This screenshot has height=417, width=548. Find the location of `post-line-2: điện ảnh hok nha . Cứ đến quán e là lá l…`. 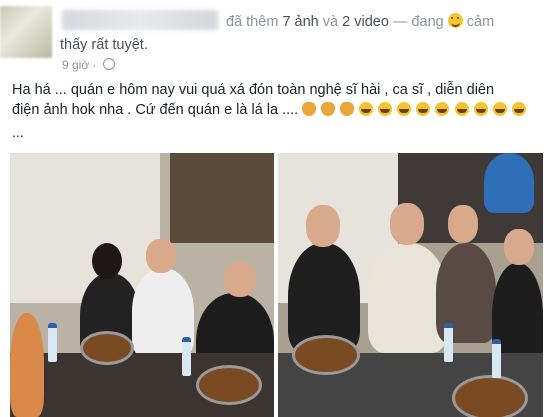

post-line-2: điện ảnh hok nha . Cứ đến quán e là lá l… is located at coordinates (276, 110).